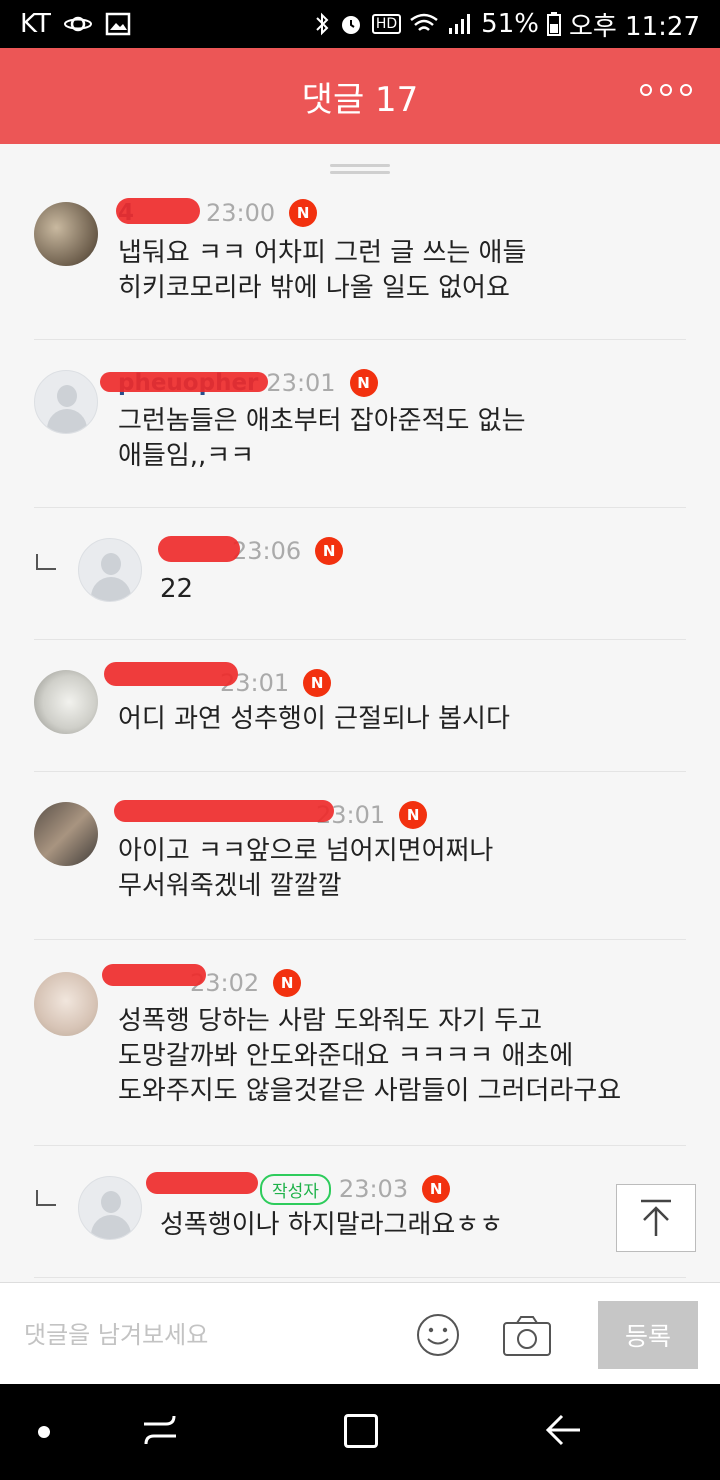 The width and height of the screenshot is (720, 1480). Describe the element at coordinates (346, 1056) in the screenshot. I see `comment-text-line: 도망갈까봐 안도와준대요 ㅋㅋㅋㅋ 애초에` at that location.